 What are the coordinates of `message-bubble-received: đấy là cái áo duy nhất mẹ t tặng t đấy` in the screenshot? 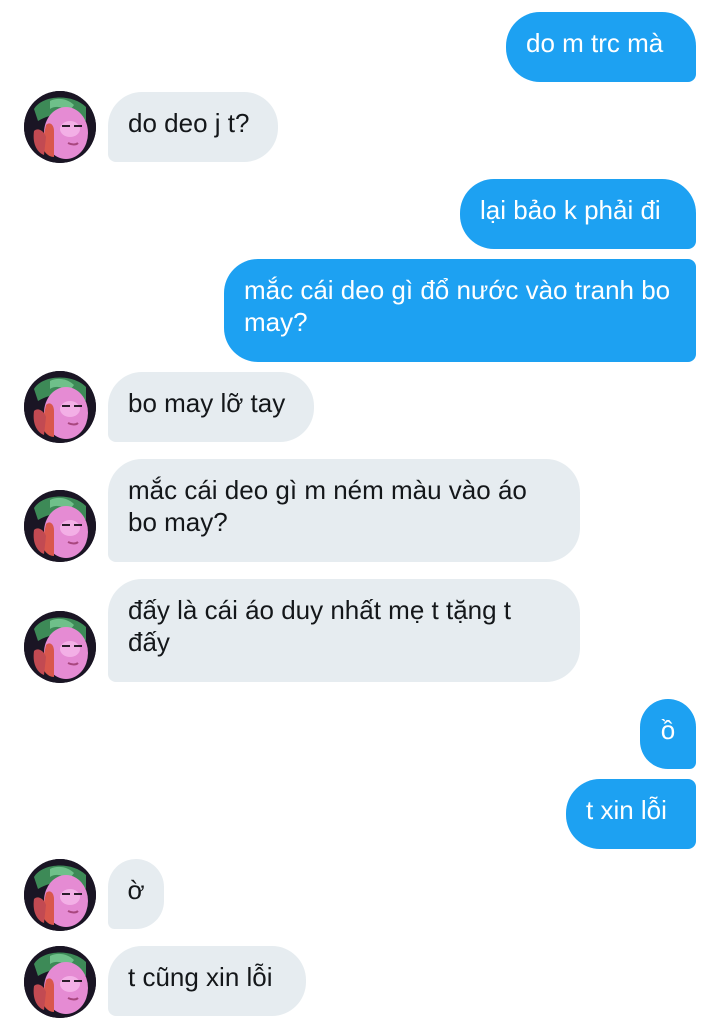 It's located at (344, 630).